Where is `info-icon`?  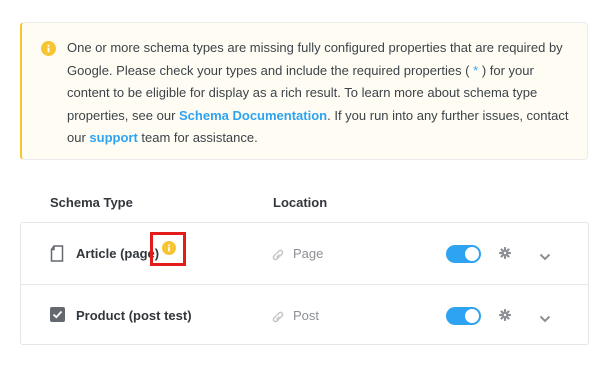
info-icon is located at coordinates (48, 51).